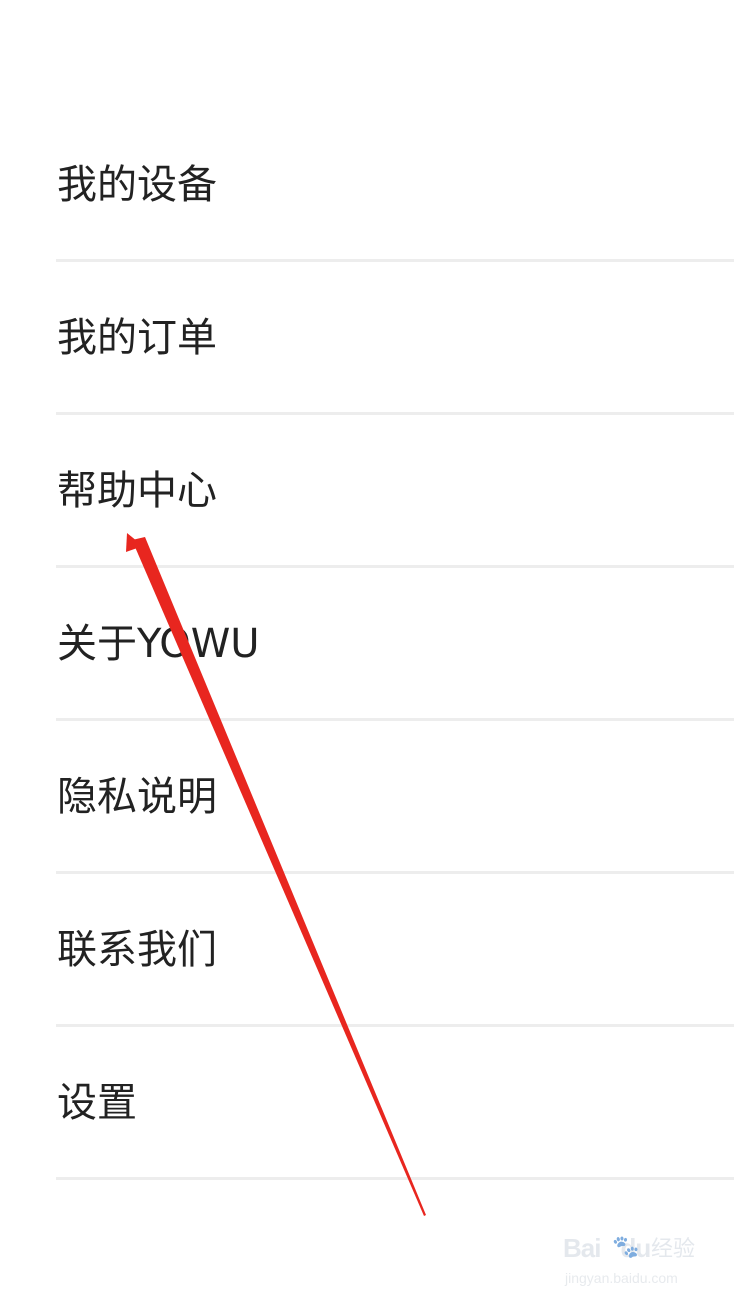 The image size is (734, 1308). What do you see at coordinates (367, 950) in the screenshot?
I see `menu-item-contact-us: 联系我们` at bounding box center [367, 950].